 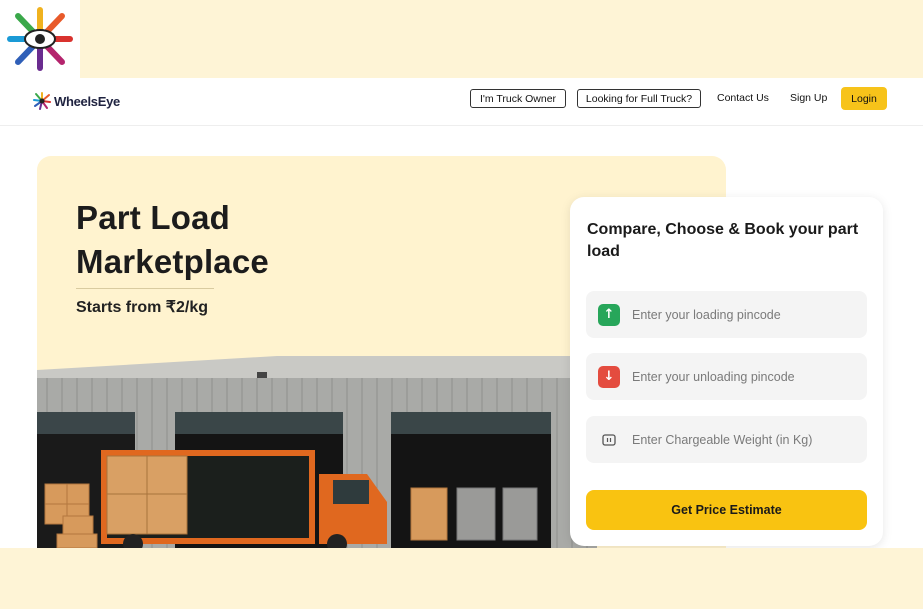 I want to click on brand-logo: WheelsEye, so click(x=76, y=101).